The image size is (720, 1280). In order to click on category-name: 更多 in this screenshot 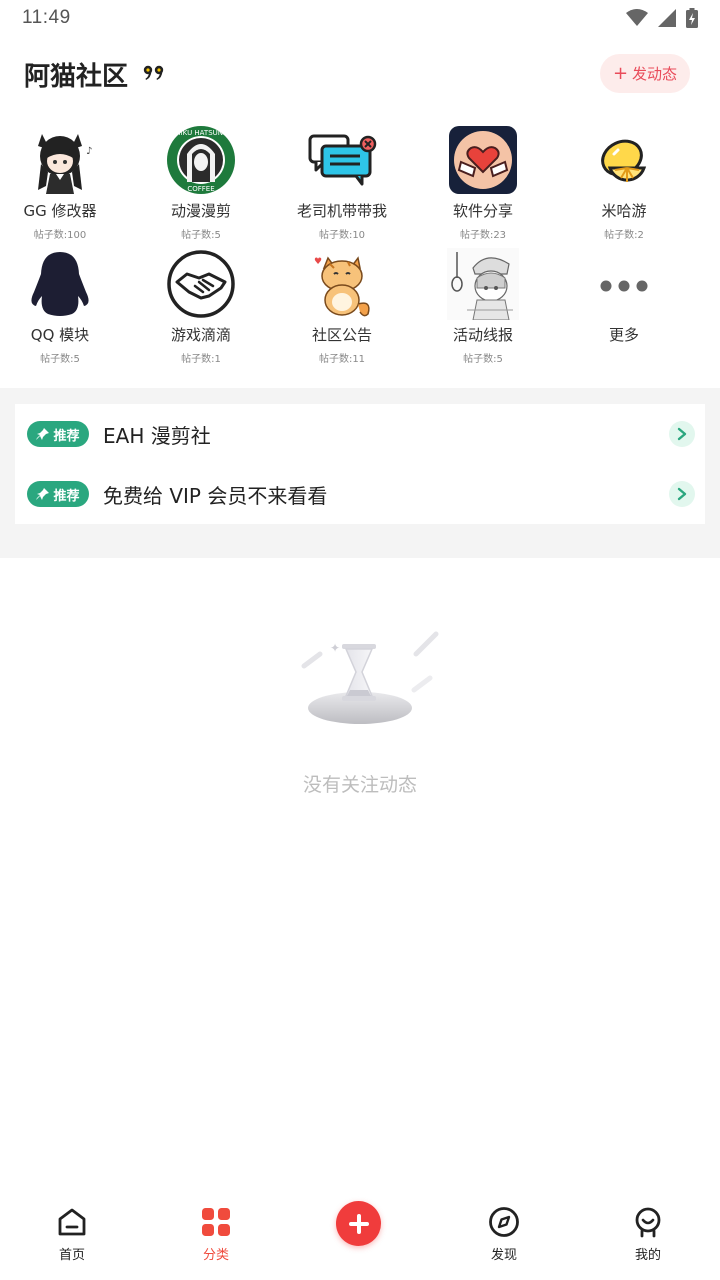, I will do `click(623, 335)`.